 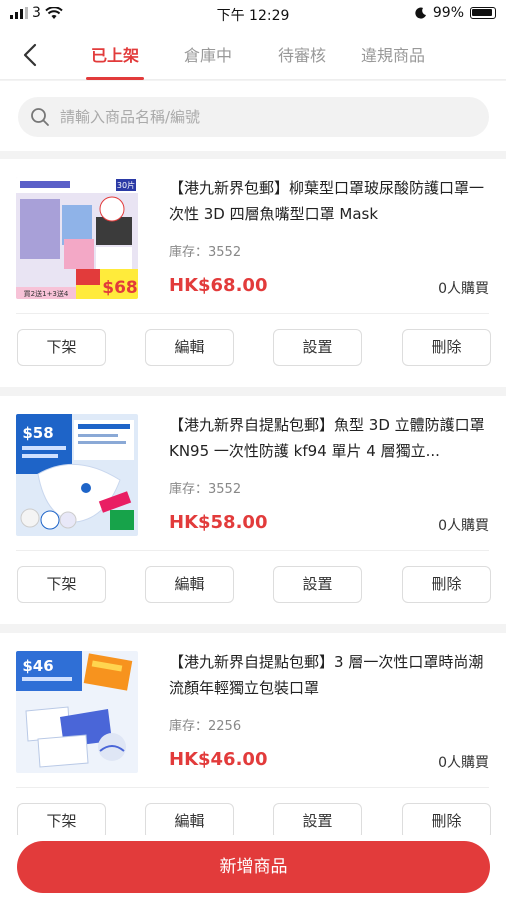 I want to click on moon-icon, so click(x=420, y=13).